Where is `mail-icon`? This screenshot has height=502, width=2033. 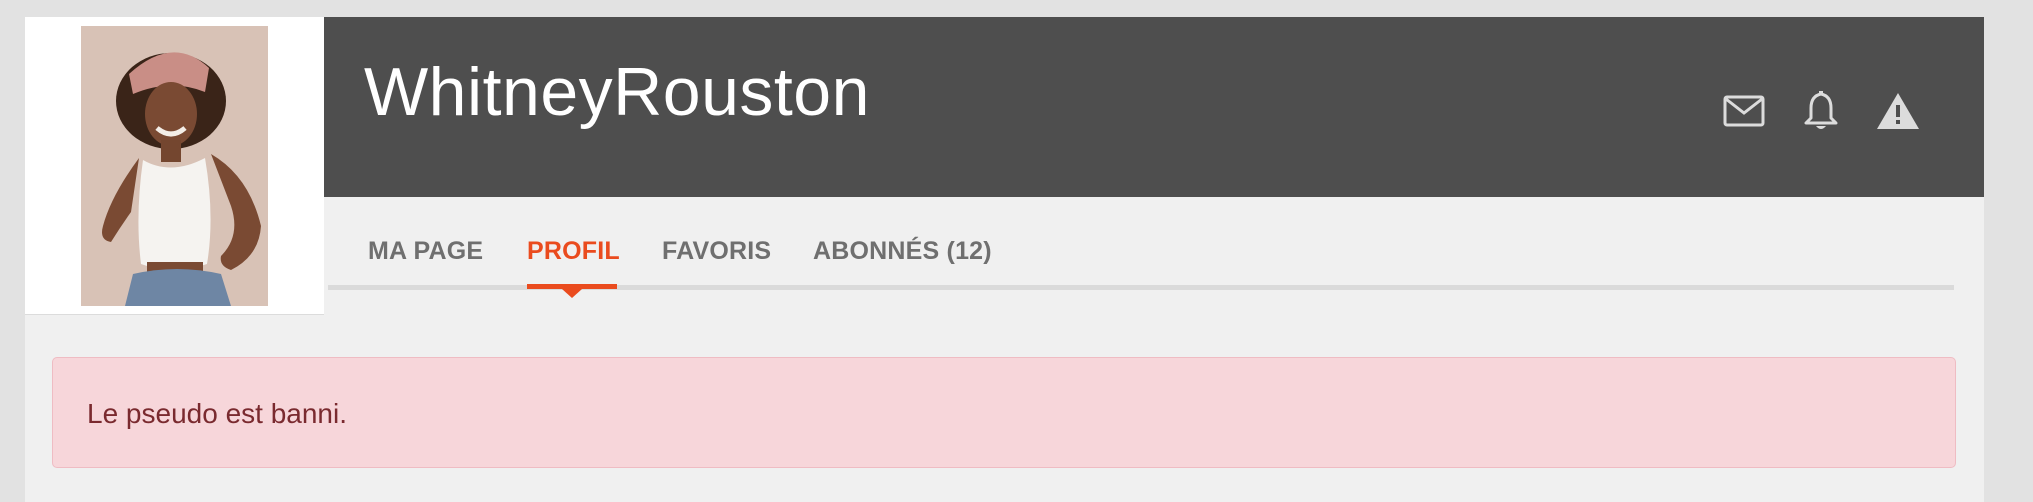 mail-icon is located at coordinates (1744, 111).